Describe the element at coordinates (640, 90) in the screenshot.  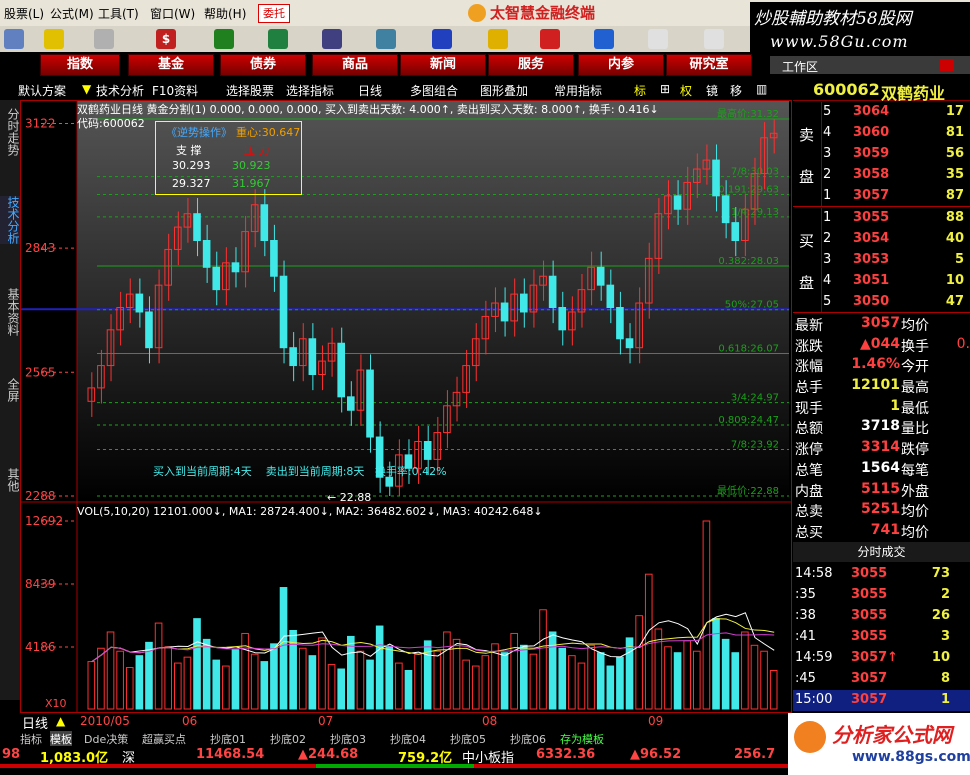
I see `mark-button: 标` at that location.